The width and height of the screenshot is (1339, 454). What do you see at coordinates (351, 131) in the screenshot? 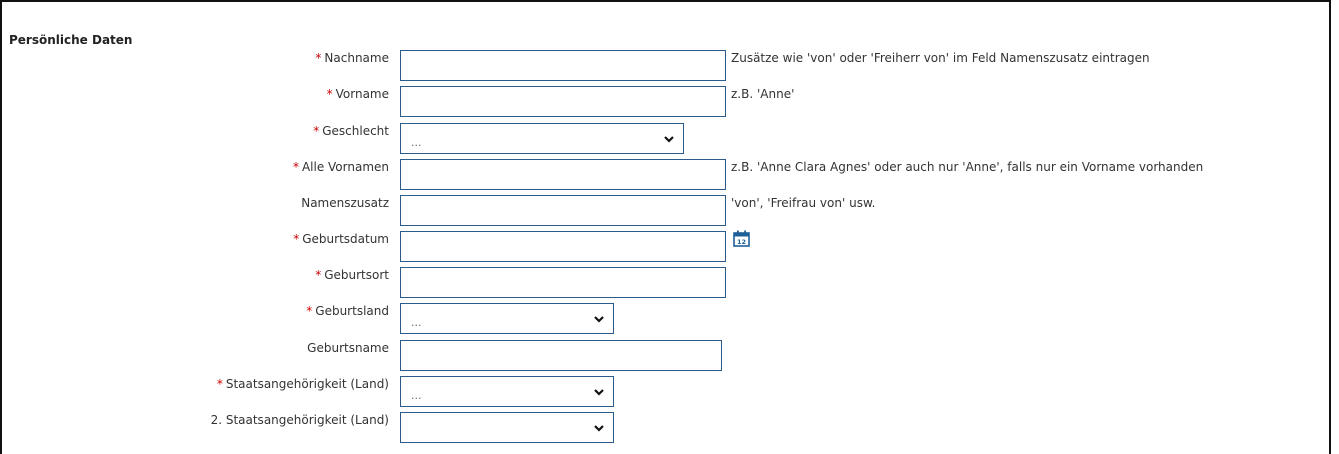
I see `label-geschlecht: * Geschlecht` at bounding box center [351, 131].